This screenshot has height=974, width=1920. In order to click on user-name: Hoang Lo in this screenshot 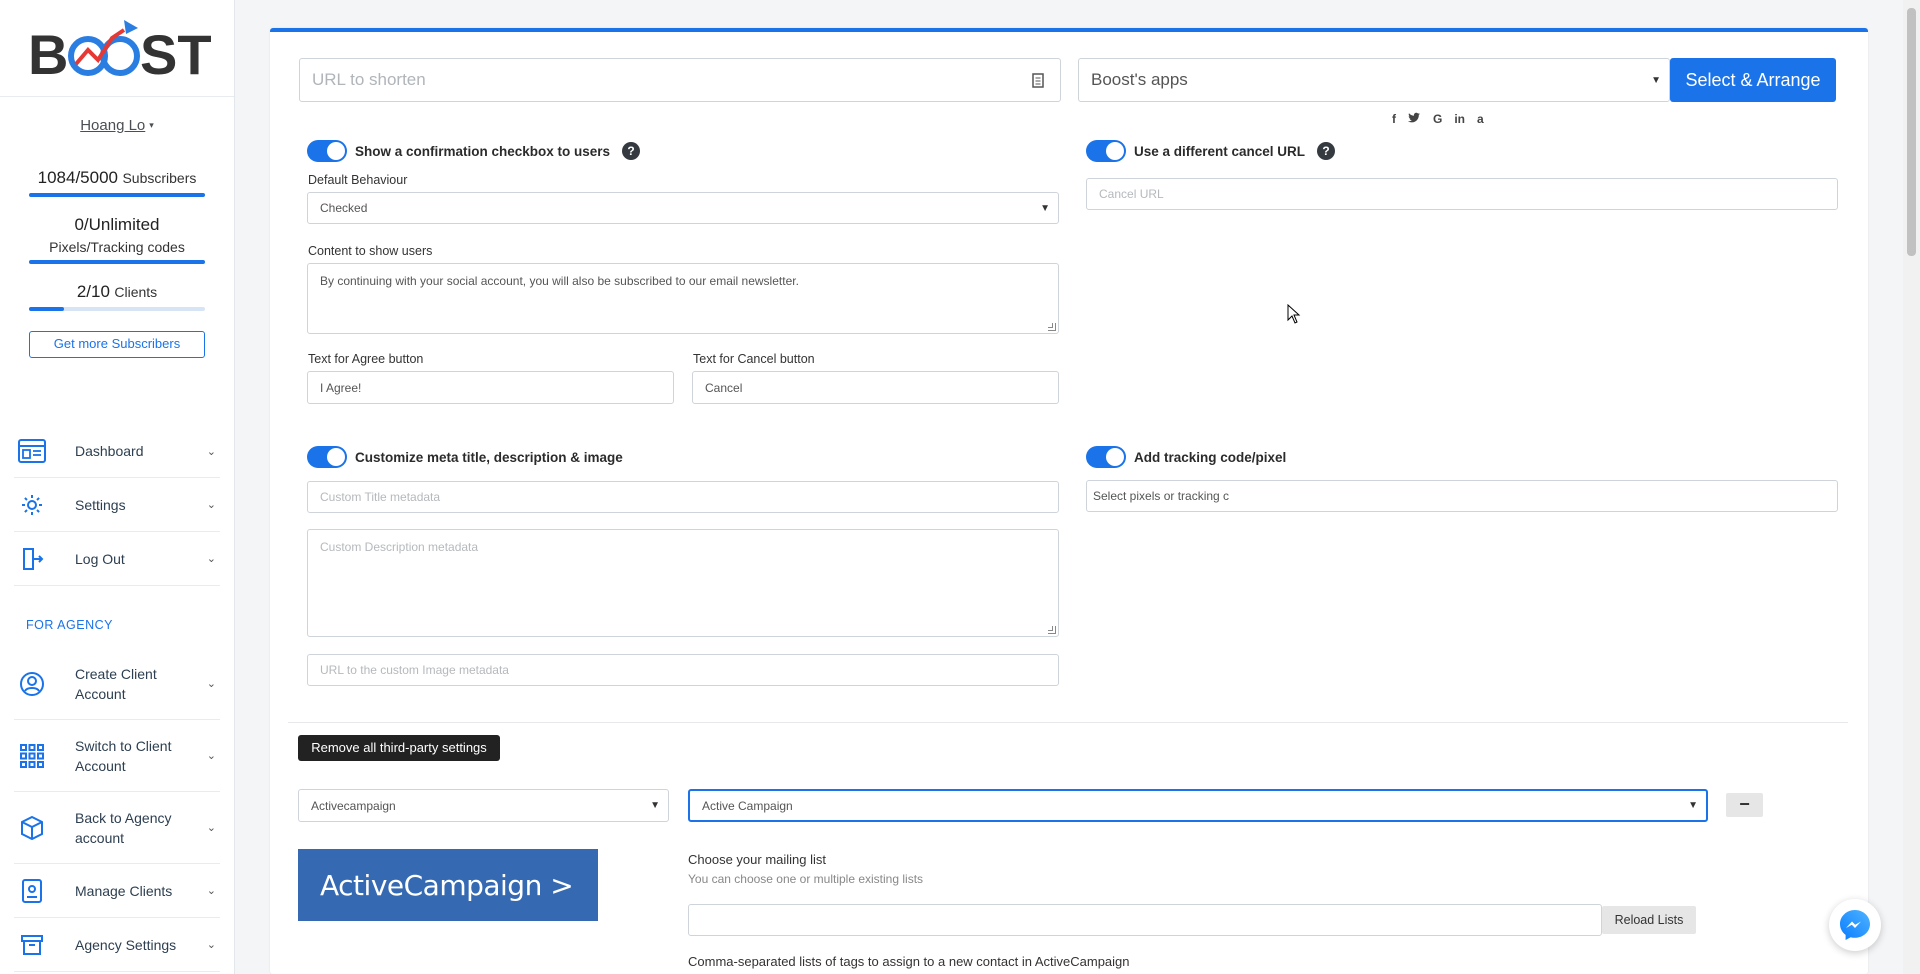, I will do `click(113, 125)`.